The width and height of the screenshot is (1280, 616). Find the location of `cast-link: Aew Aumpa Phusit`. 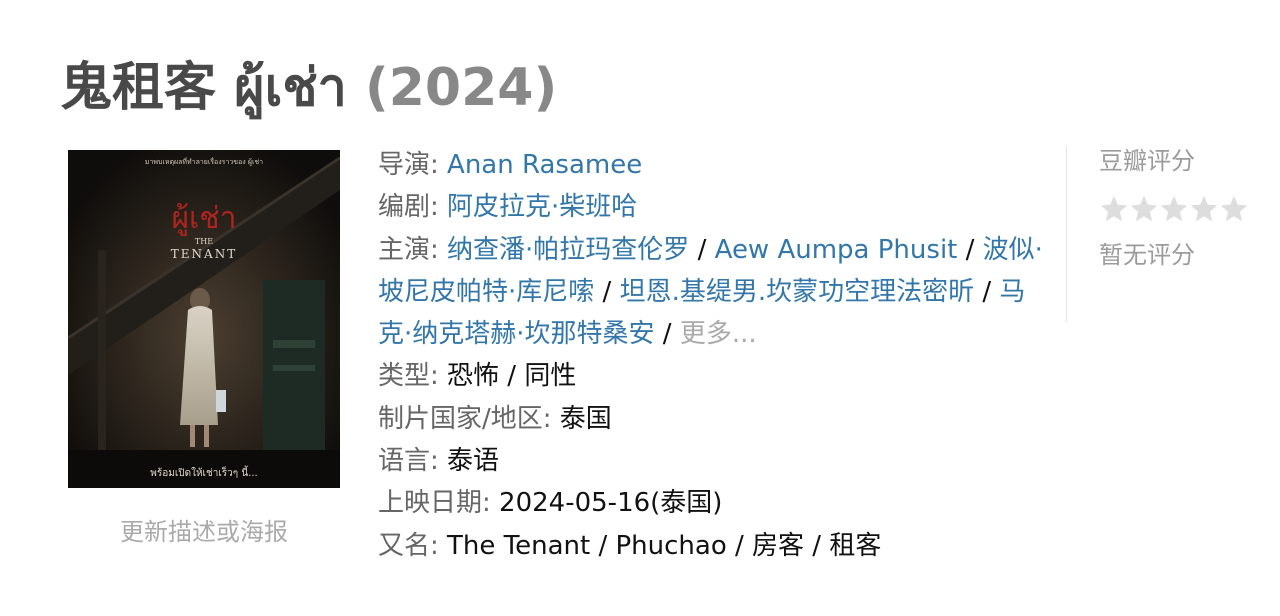

cast-link: Aew Aumpa Phusit is located at coordinates (836, 250).